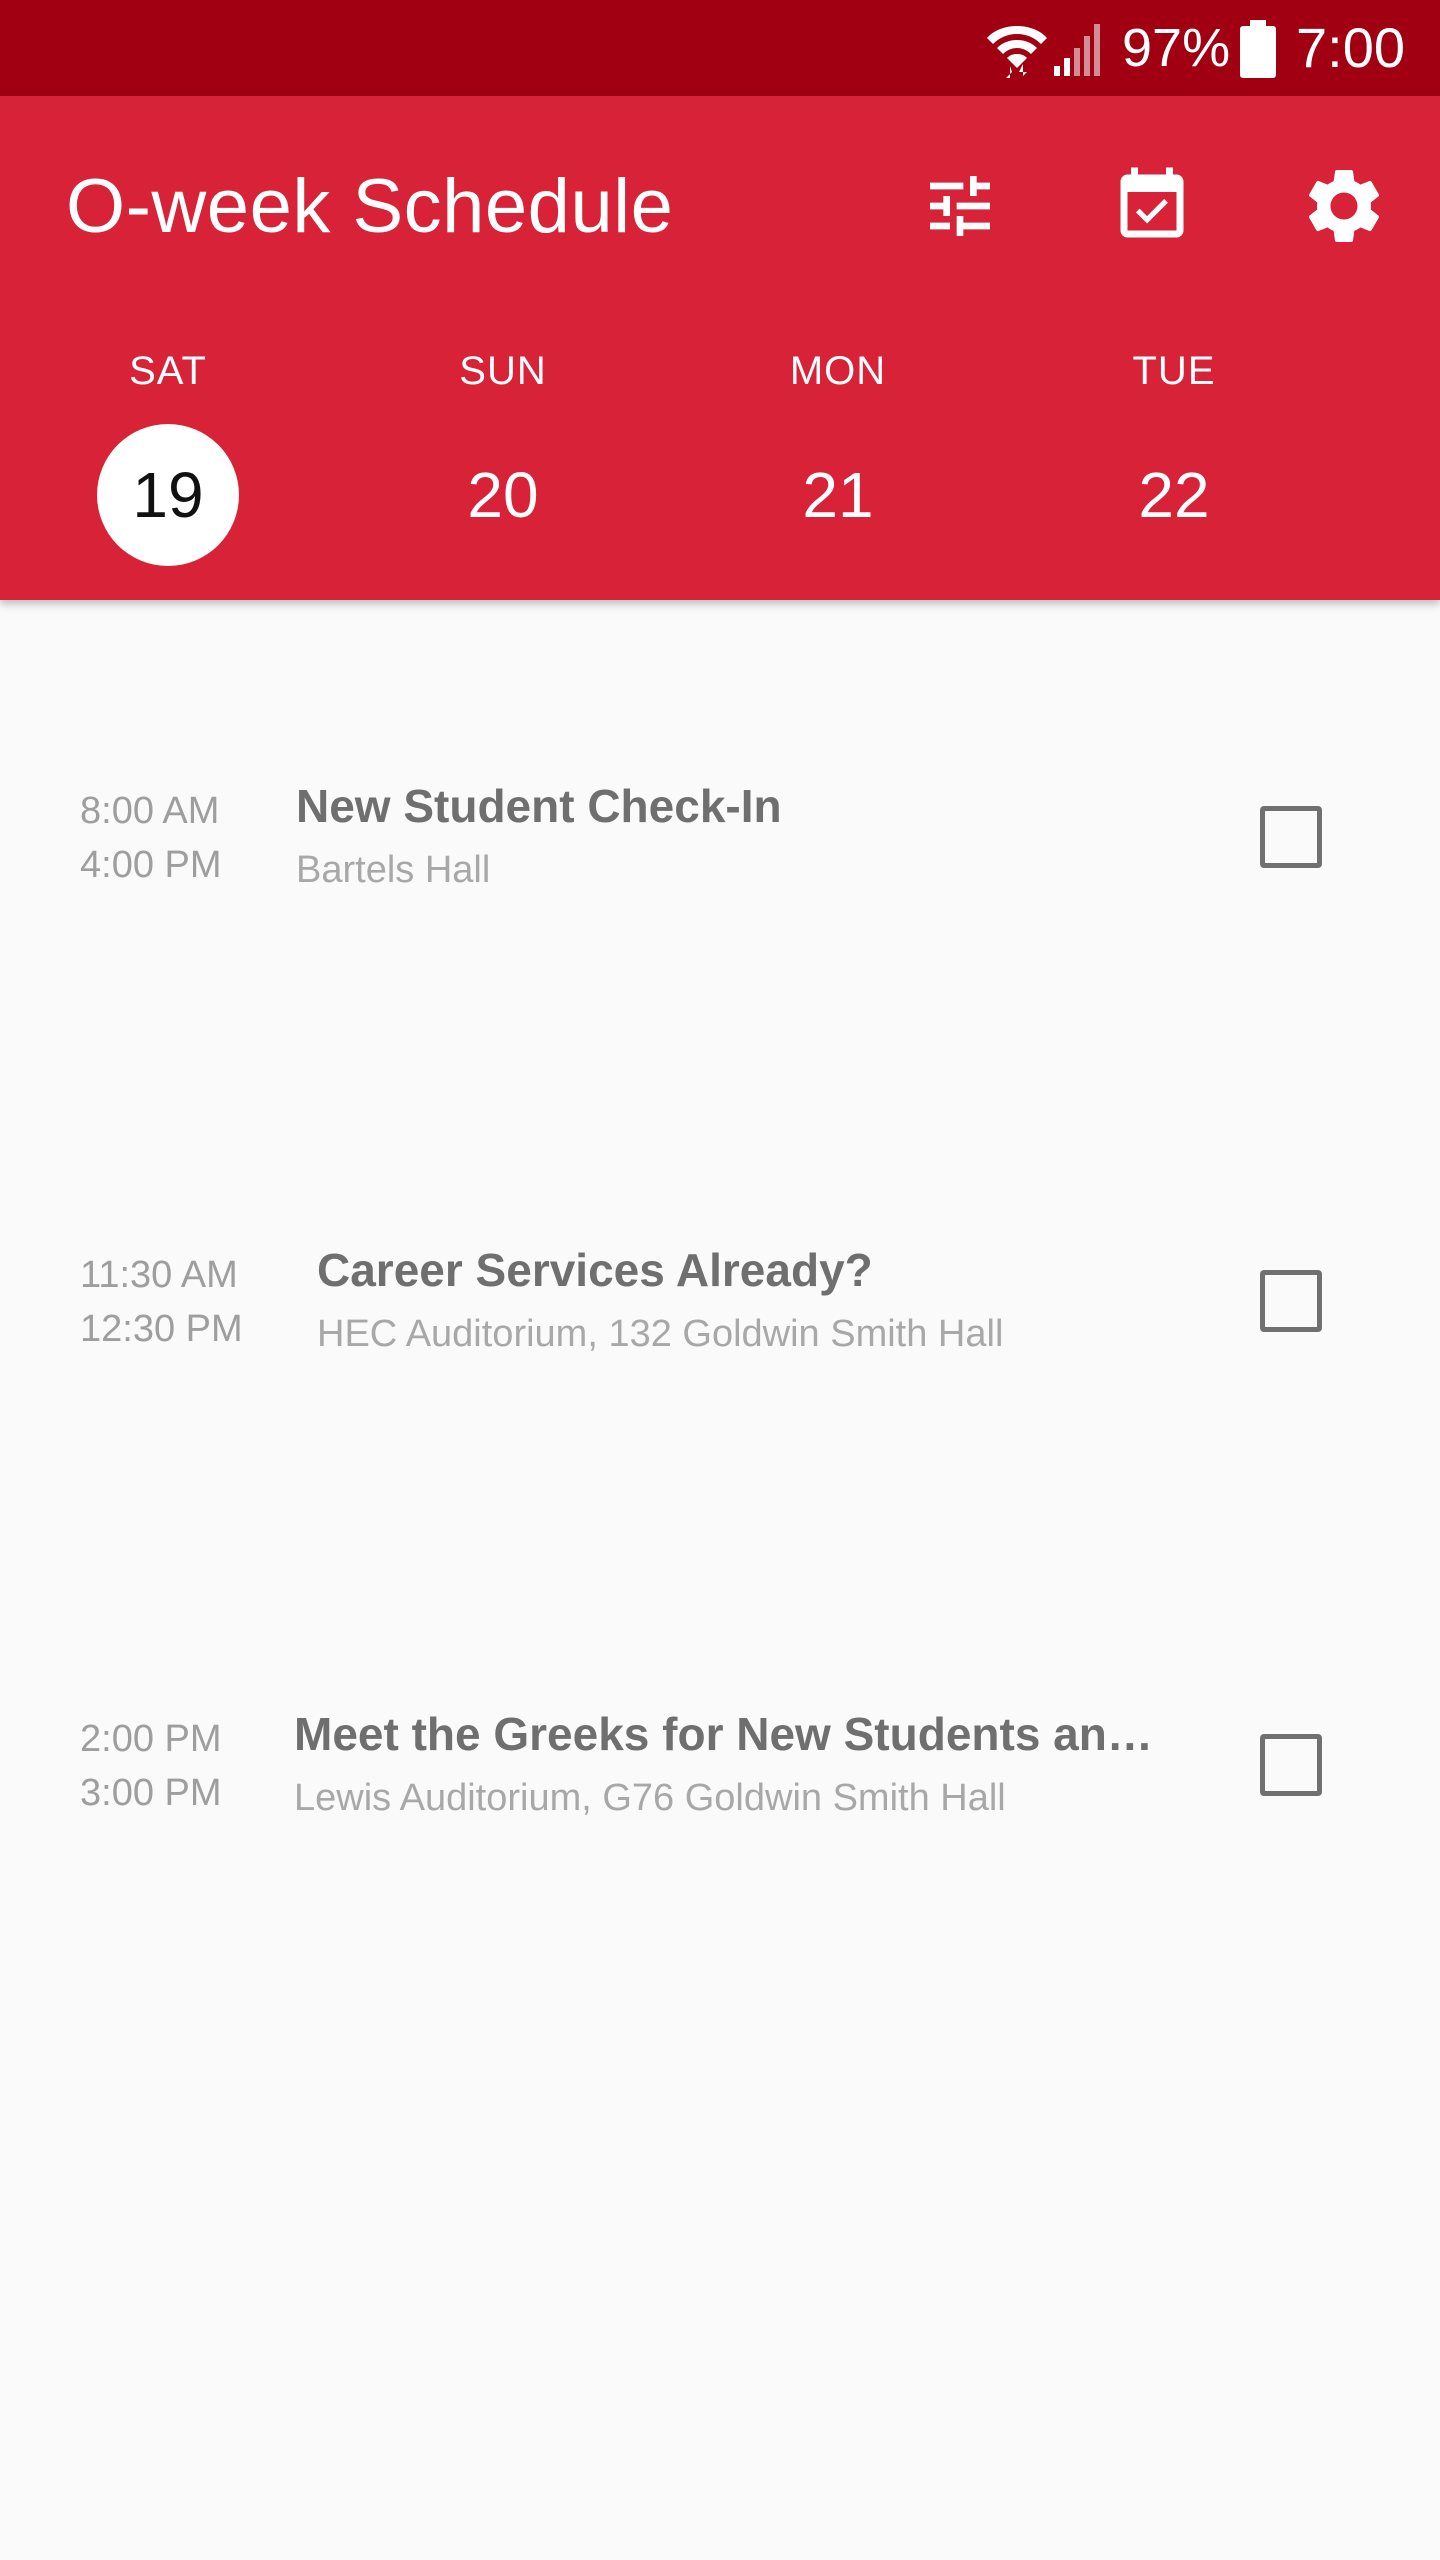 The image size is (1440, 2560). I want to click on event-location: Bartels Hall, so click(393, 870).